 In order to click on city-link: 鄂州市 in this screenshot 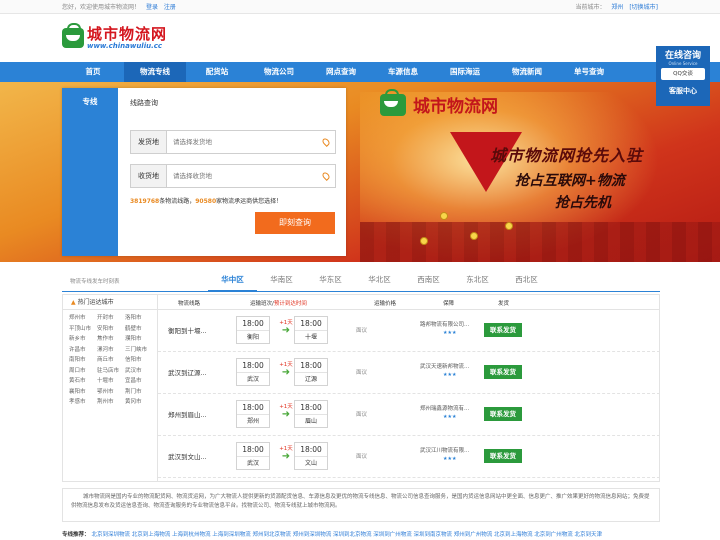, I will do `click(111, 392)`.